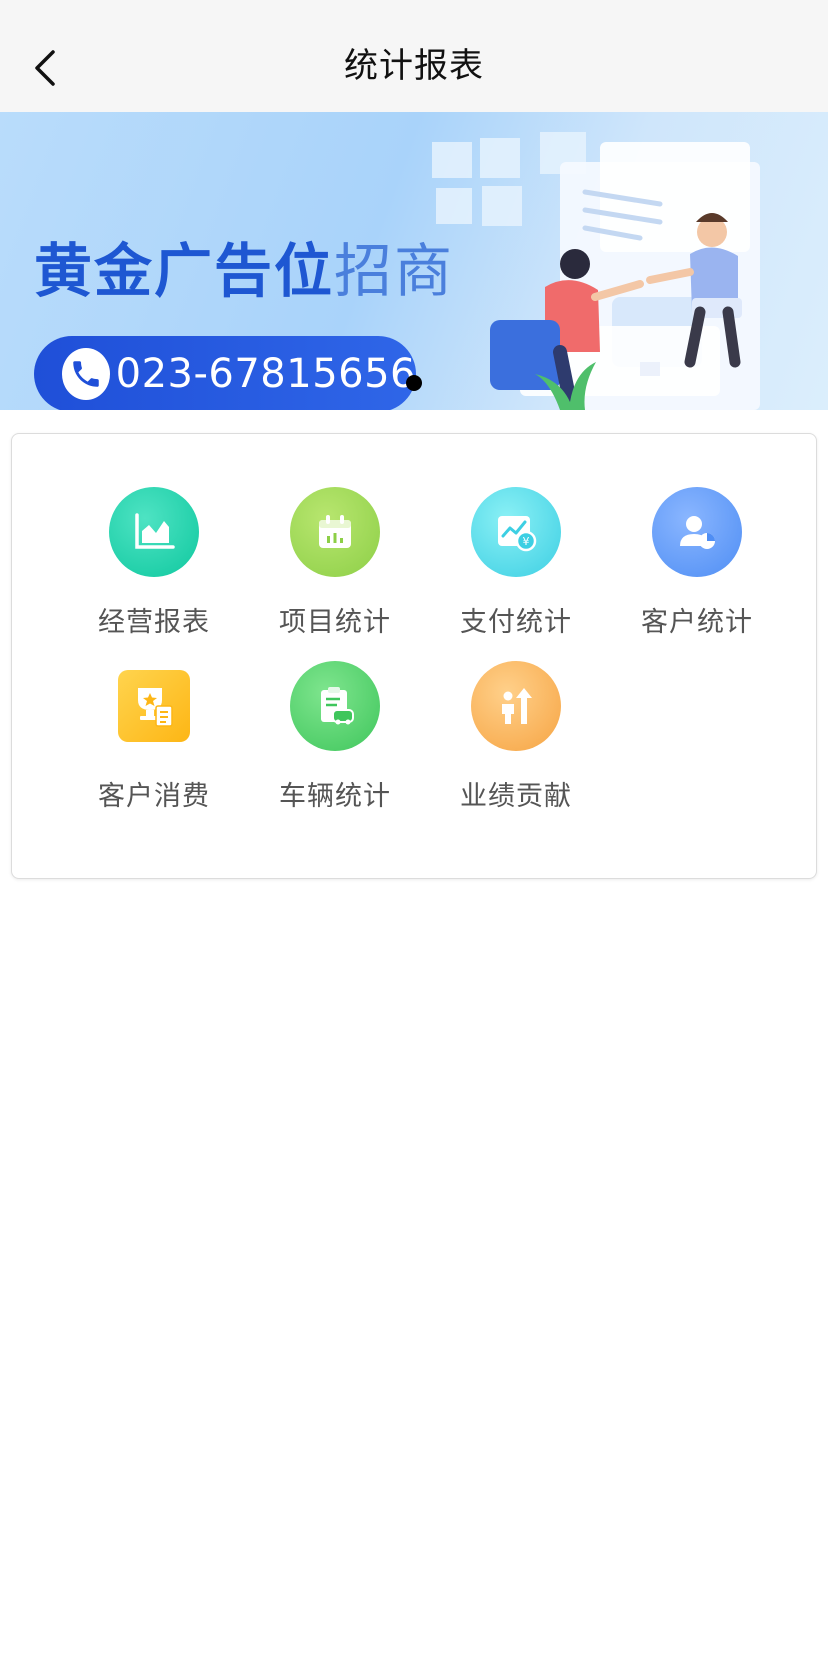 The image size is (828, 1678). I want to click on menu-item-vehicle-stats: 车辆统计, so click(335, 746).